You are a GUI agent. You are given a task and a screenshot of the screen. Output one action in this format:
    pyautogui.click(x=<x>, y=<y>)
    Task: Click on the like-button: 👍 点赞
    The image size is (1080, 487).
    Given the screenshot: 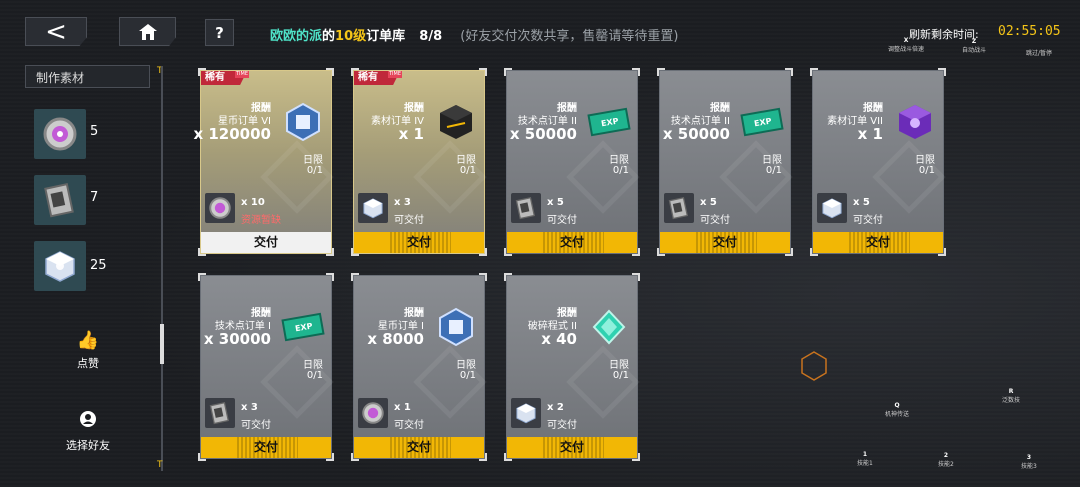 What is the action you would take?
    pyautogui.click(x=88, y=350)
    